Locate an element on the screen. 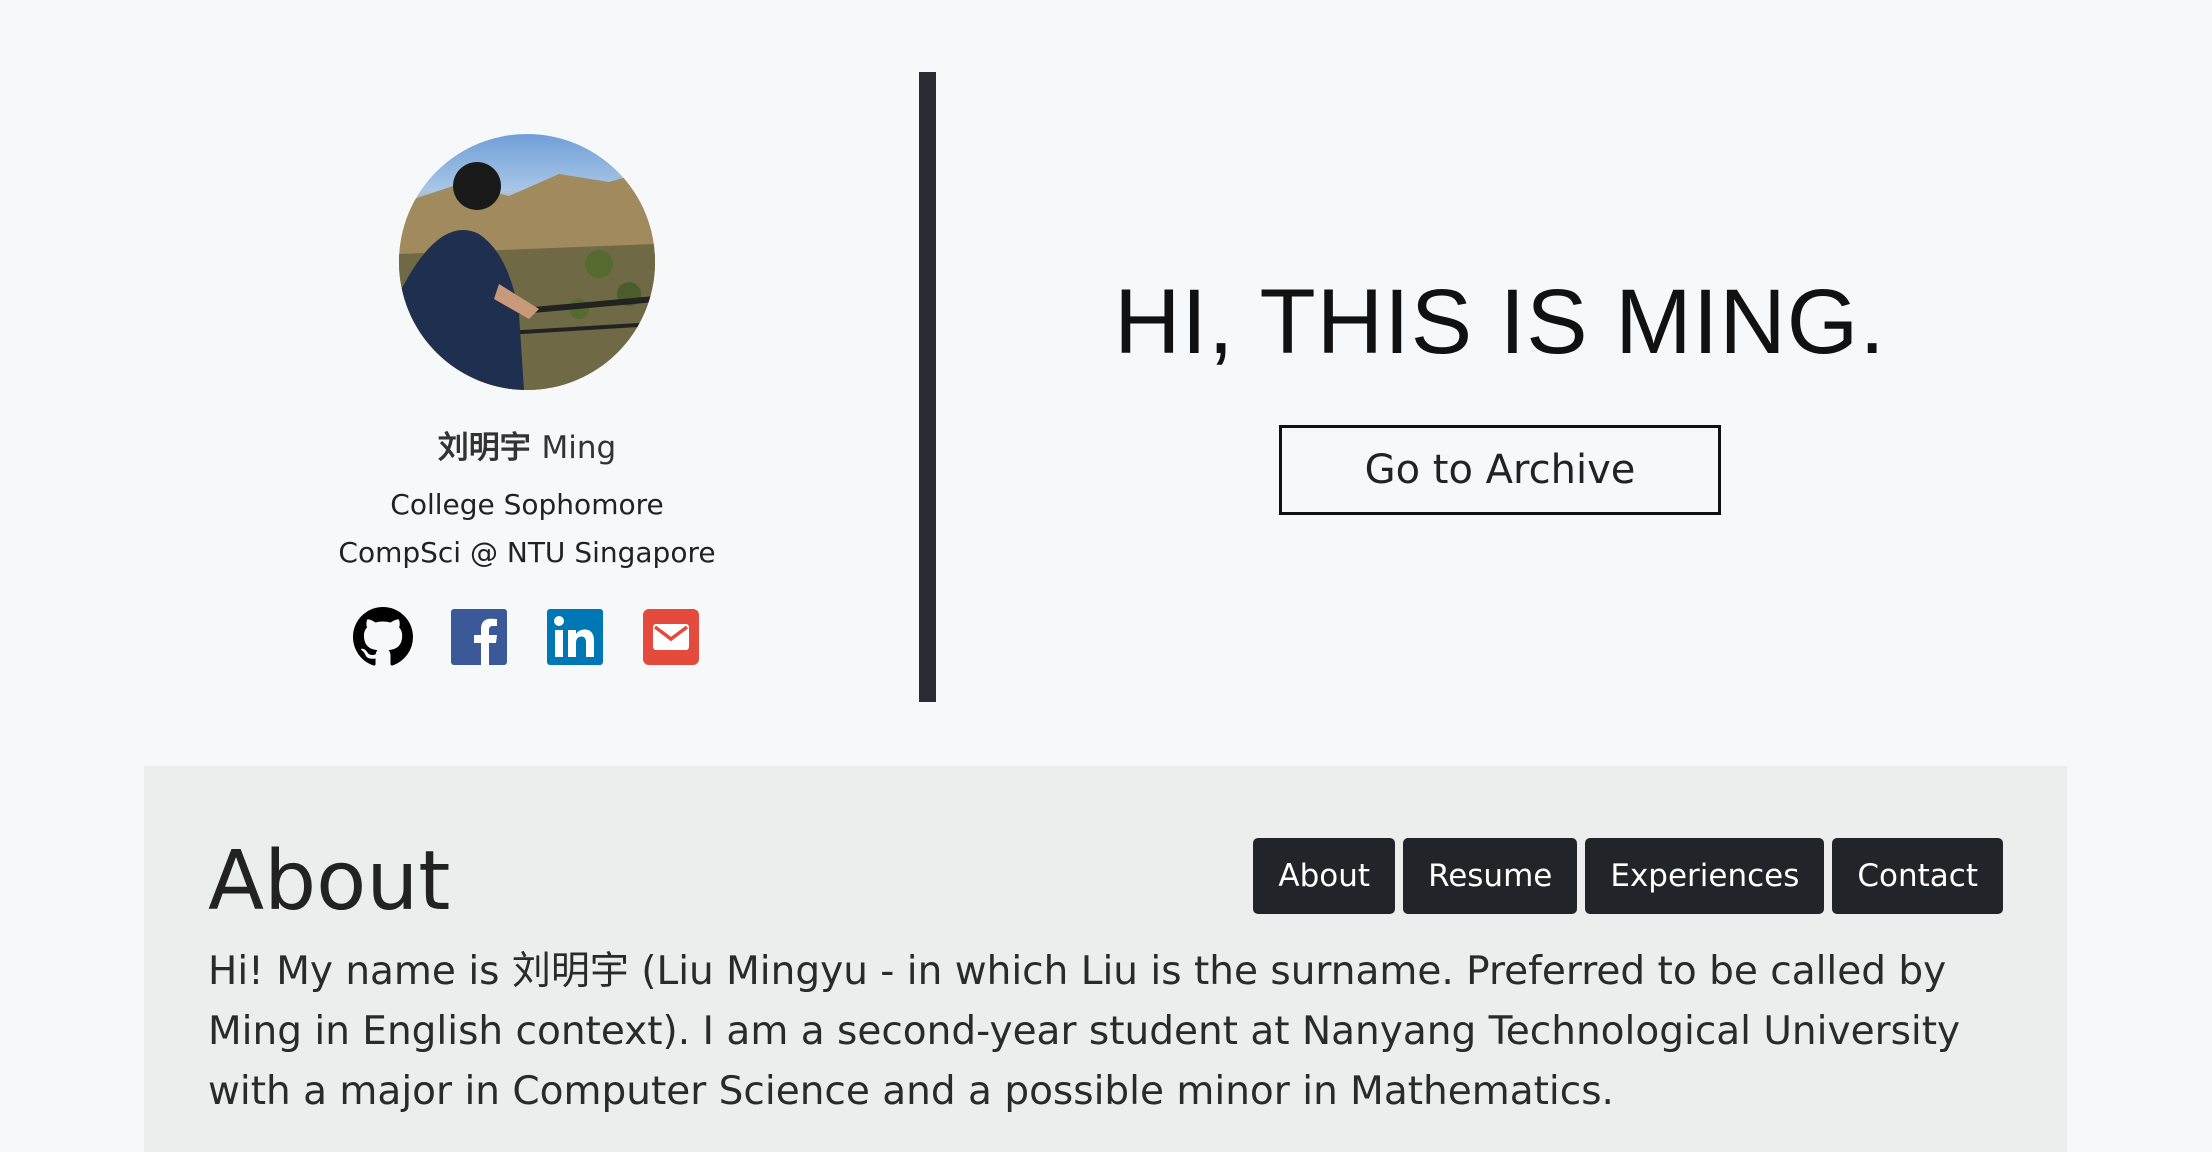  go-to-archive-button: Go to Archive is located at coordinates (1500, 470).